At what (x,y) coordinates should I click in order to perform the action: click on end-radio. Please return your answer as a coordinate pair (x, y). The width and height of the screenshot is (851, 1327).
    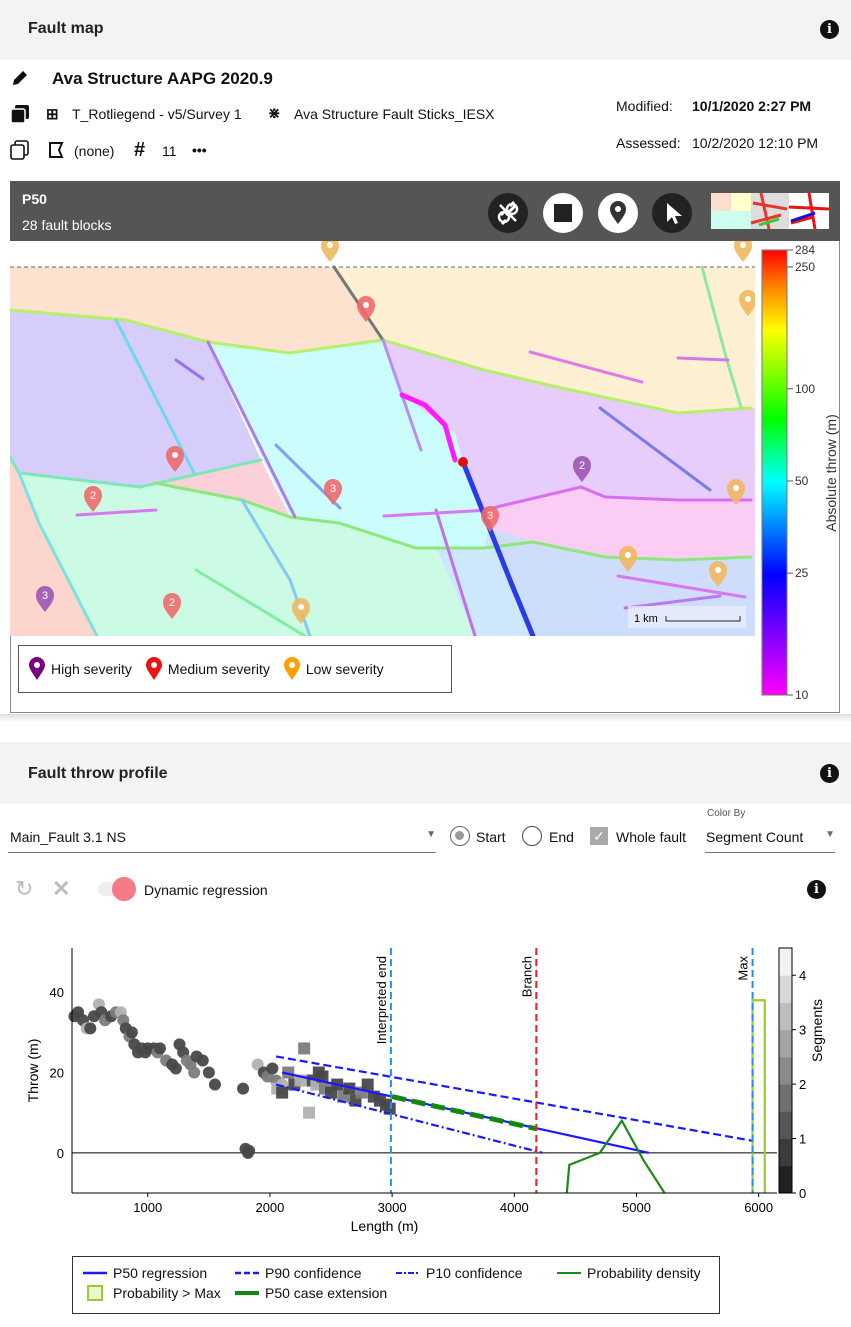
    Looking at the image, I should click on (532, 836).